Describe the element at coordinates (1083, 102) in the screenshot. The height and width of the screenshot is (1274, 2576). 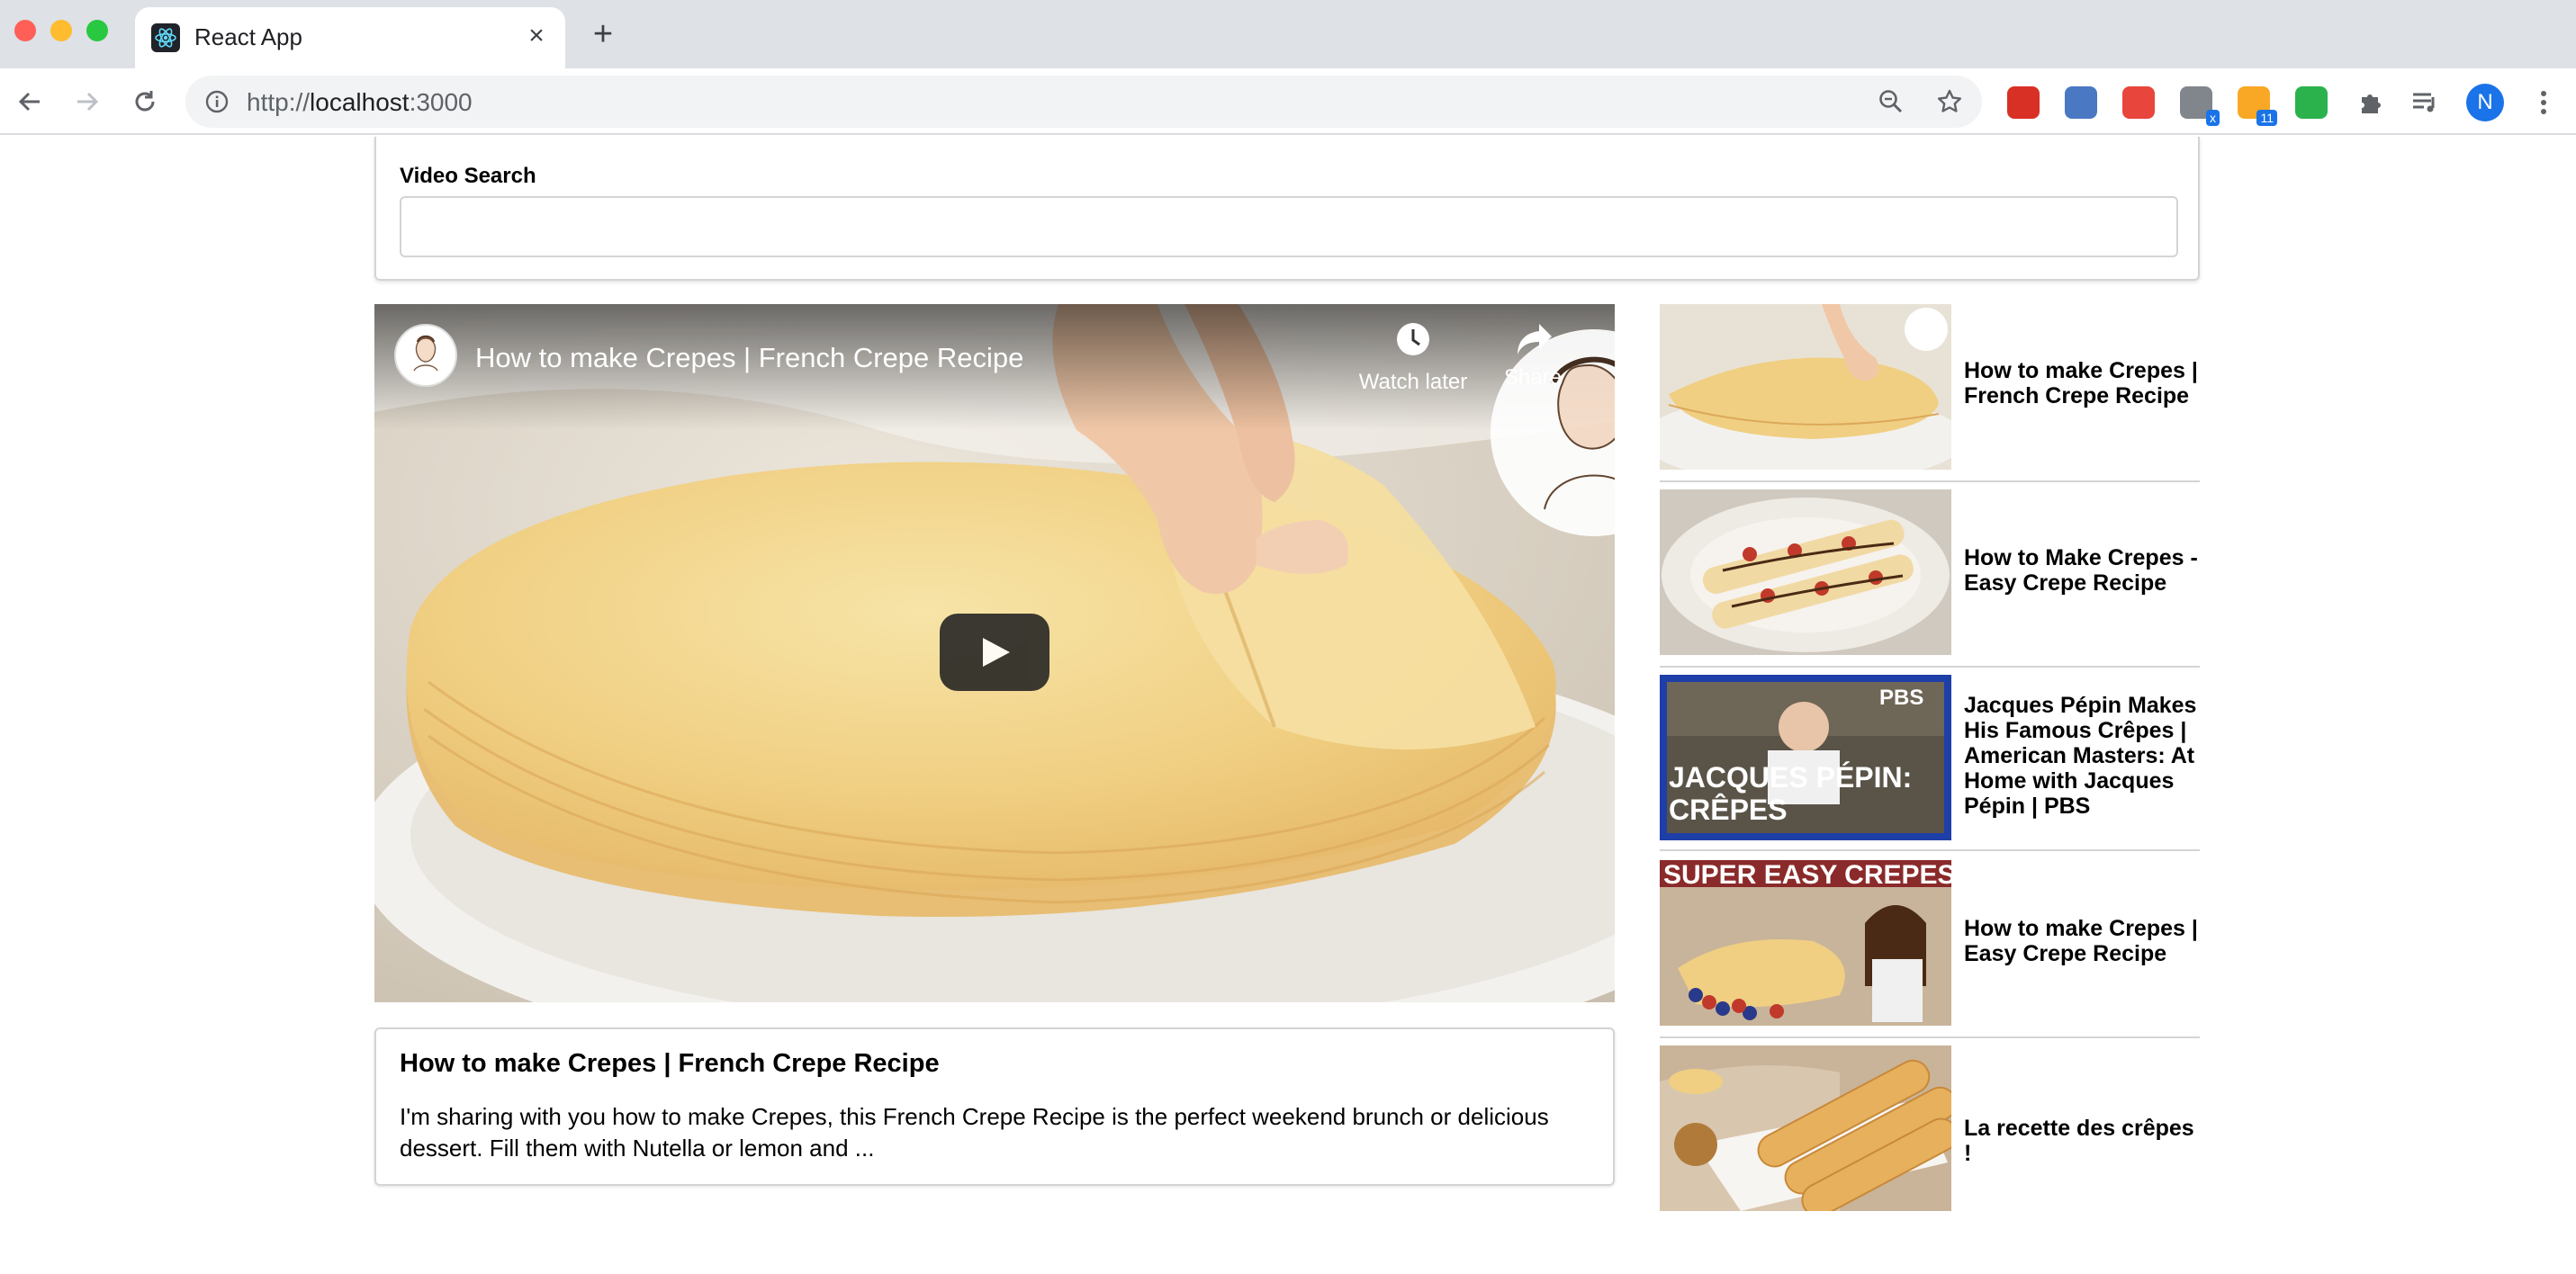
I see `address-bar: http://localhost:3000` at that location.